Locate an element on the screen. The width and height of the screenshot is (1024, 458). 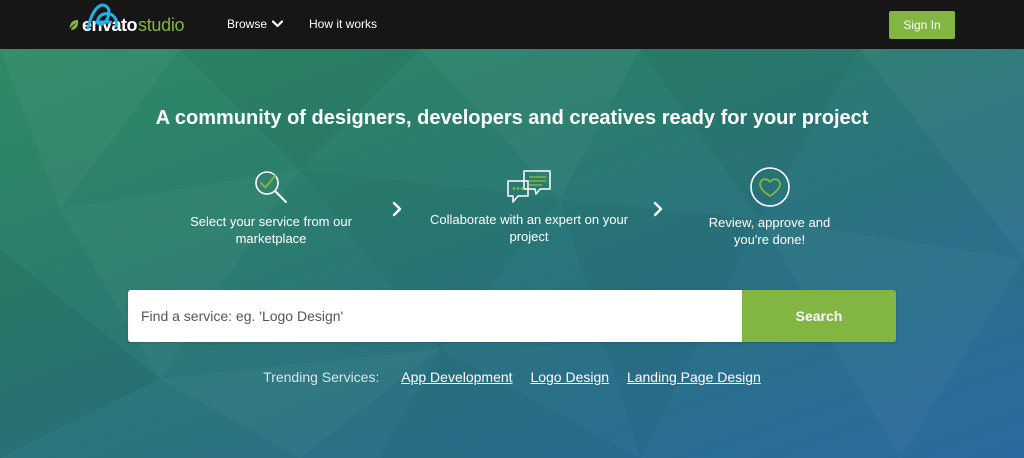
step-review-approve: Review, approve and you're done! is located at coordinates (769, 207).